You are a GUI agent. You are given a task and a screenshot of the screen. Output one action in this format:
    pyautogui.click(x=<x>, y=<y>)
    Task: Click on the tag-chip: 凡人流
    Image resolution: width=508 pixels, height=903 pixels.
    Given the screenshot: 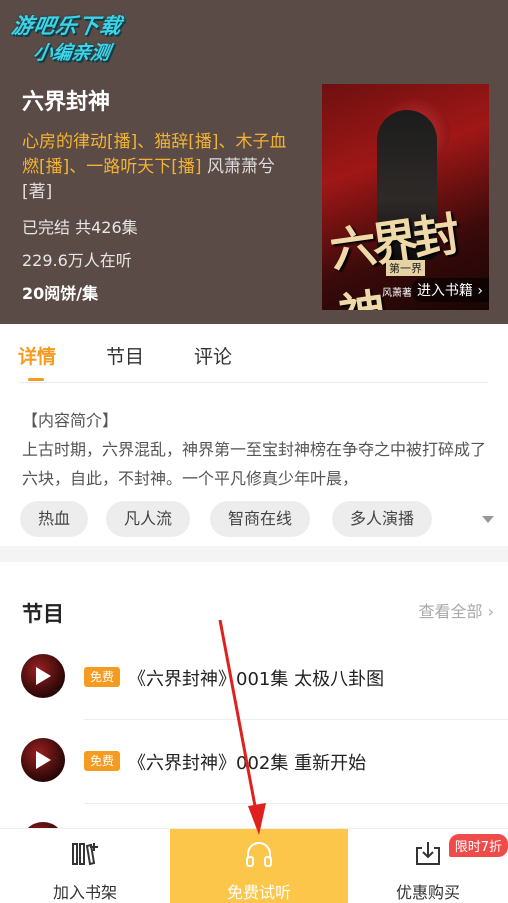 What is the action you would take?
    pyautogui.click(x=148, y=519)
    